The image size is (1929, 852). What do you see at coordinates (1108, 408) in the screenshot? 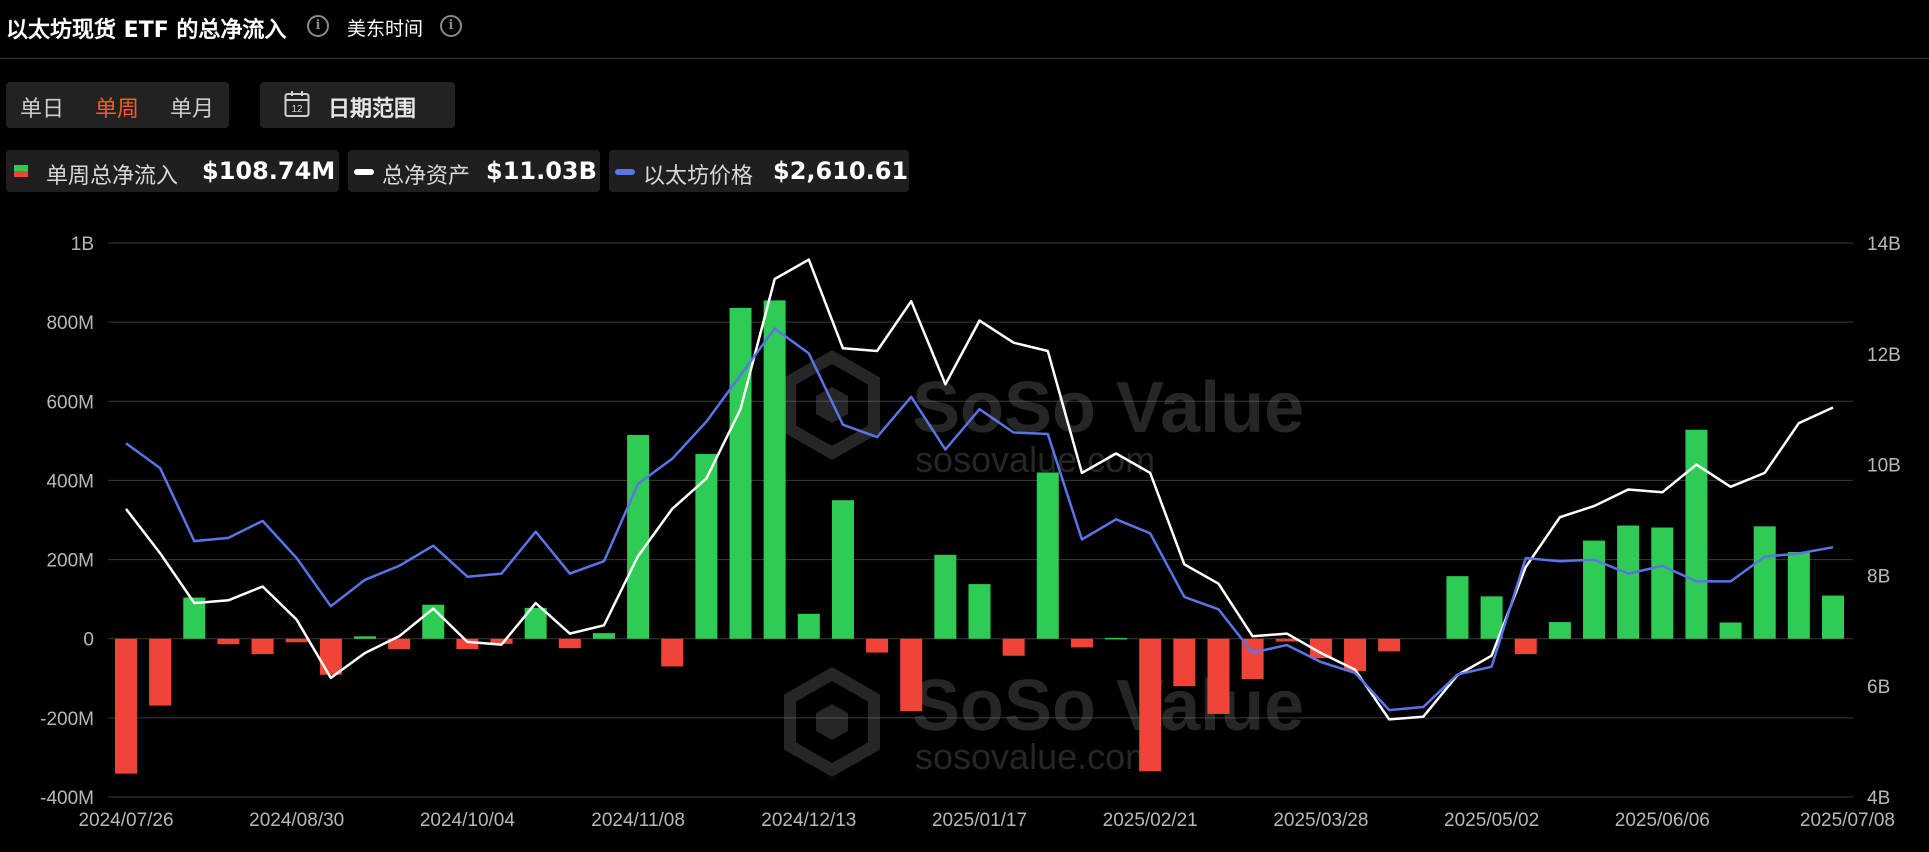
I see `watermark-brand: SoSo Value` at bounding box center [1108, 408].